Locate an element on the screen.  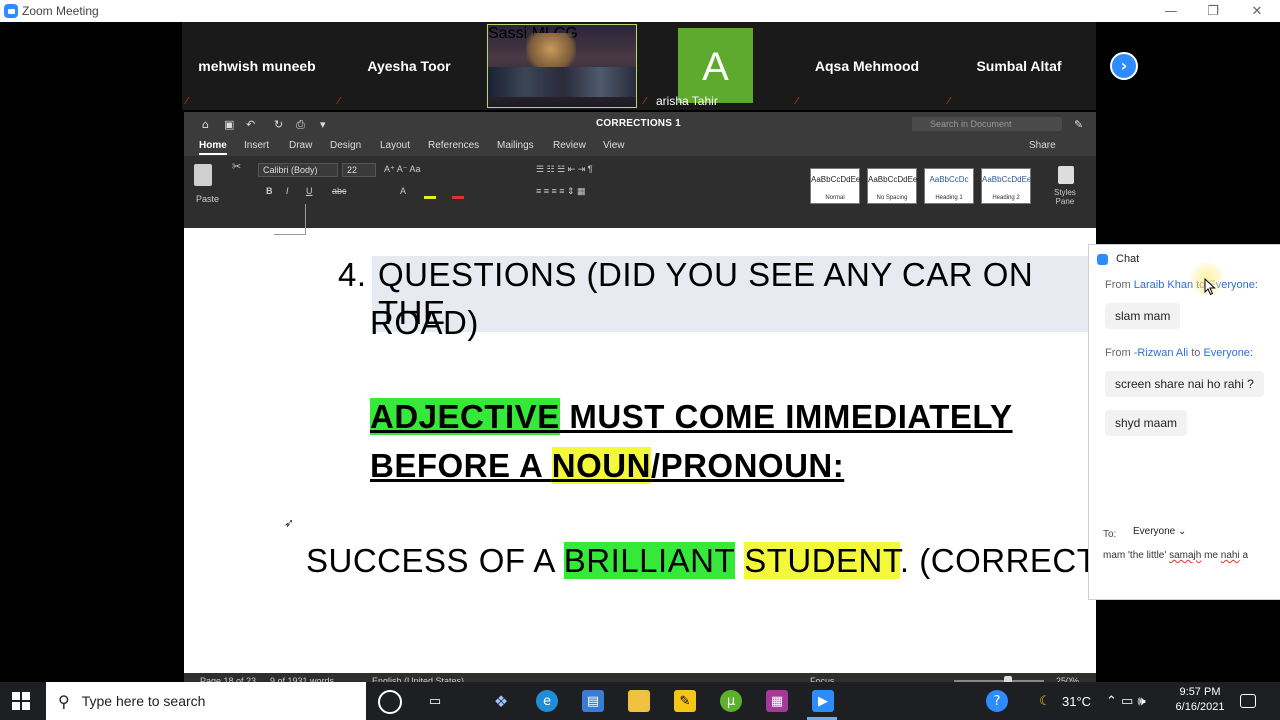
tab-mailings: Mailings is located at coordinates (515, 145).